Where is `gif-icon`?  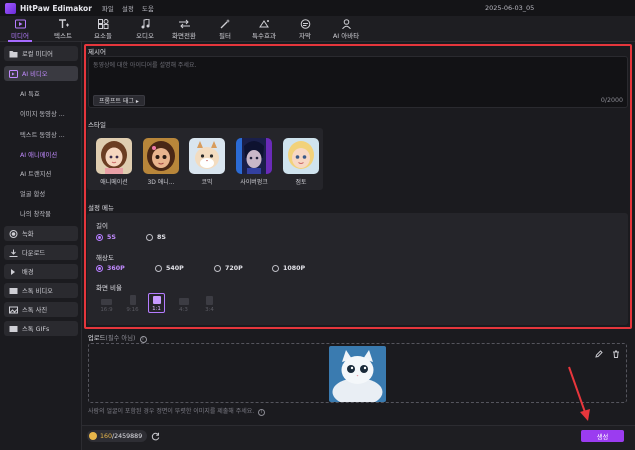
gif-icon is located at coordinates (14, 329).